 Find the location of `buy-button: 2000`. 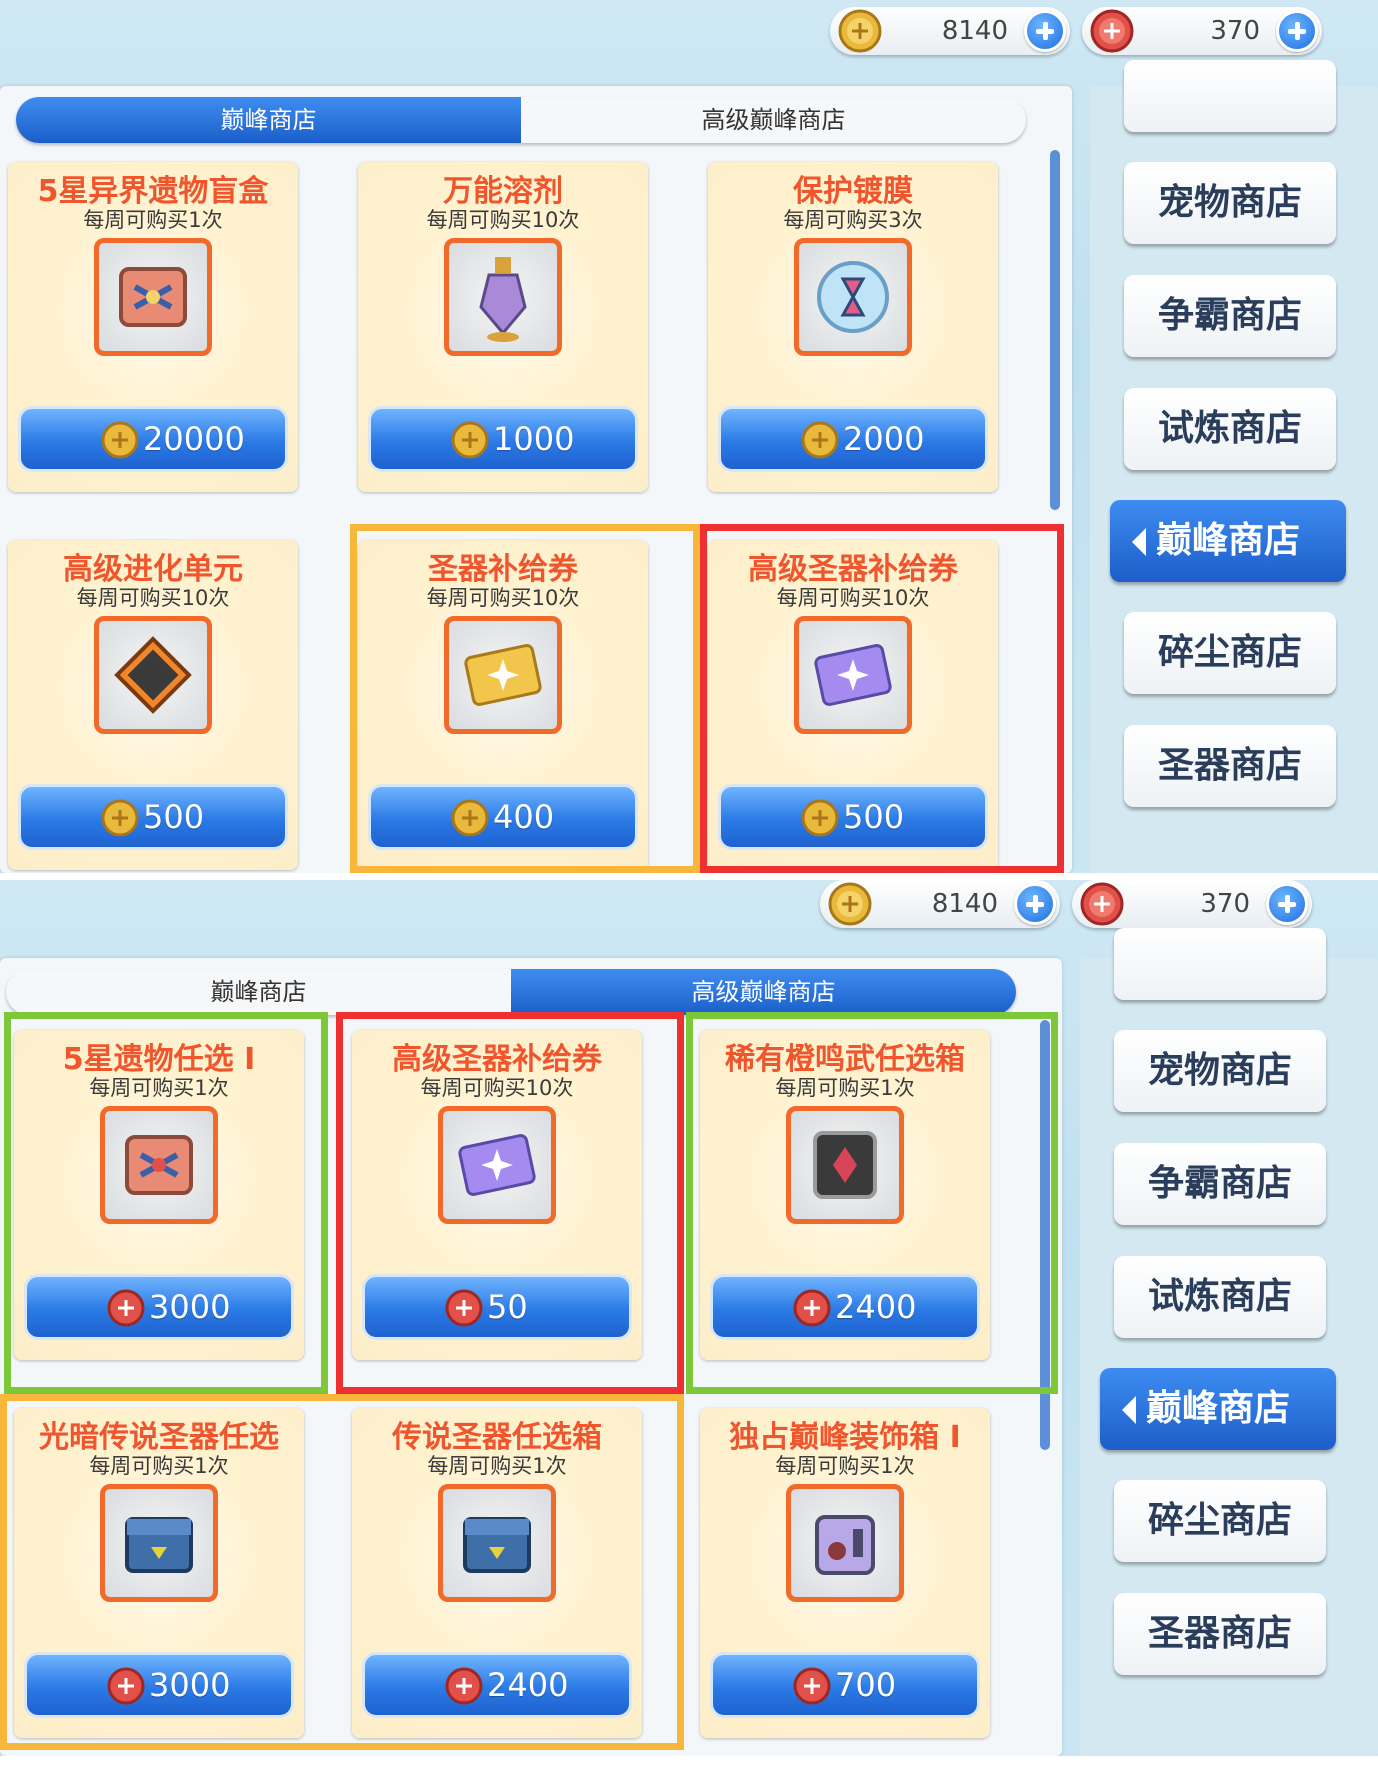

buy-button: 2000 is located at coordinates (853, 439).